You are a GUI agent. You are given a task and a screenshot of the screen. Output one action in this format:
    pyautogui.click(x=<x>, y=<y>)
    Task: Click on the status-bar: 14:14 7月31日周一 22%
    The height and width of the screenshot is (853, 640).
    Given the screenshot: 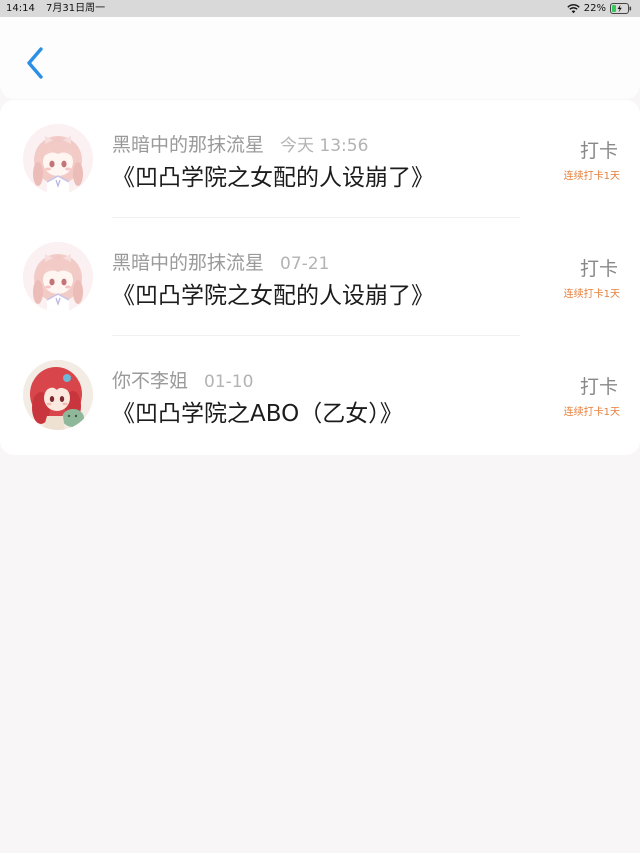 What is the action you would take?
    pyautogui.click(x=320, y=8)
    